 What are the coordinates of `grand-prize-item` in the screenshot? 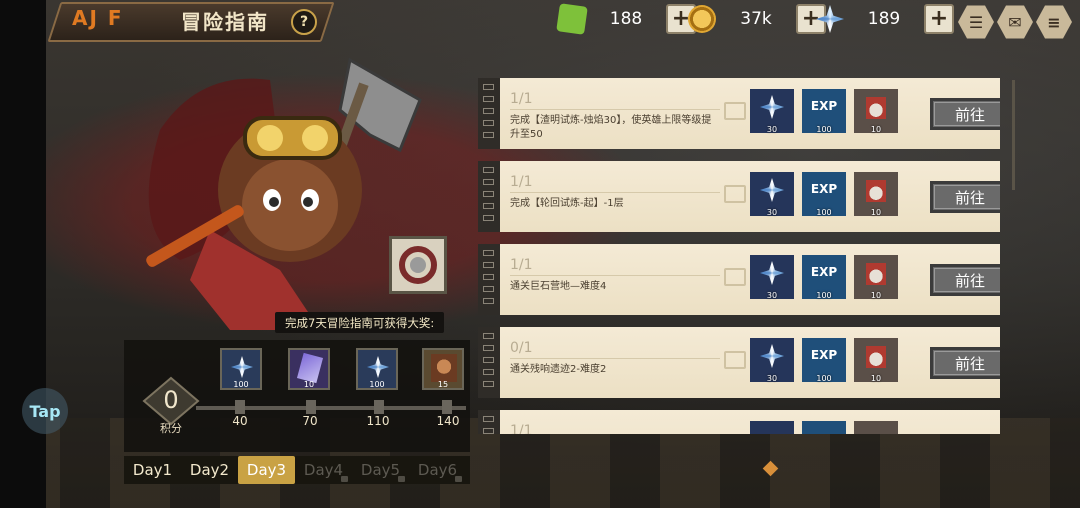 It's located at (418, 265).